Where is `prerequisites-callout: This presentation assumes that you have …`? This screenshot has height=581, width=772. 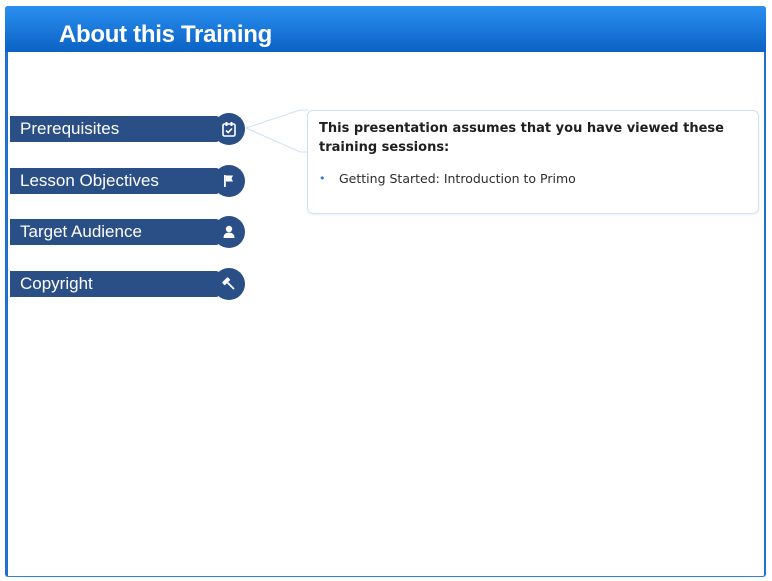
prerequisites-callout: This presentation assumes that you have … is located at coordinates (533, 162).